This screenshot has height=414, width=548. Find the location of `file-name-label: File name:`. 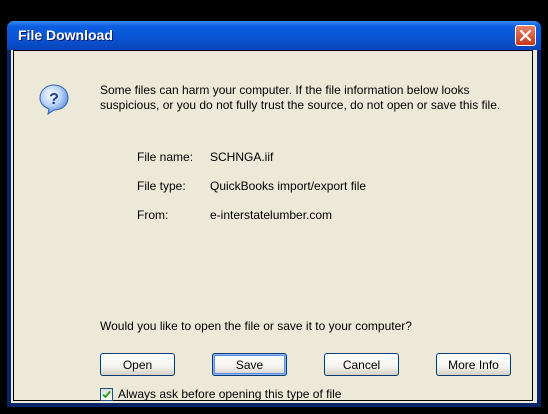

file-name-label: File name: is located at coordinates (165, 157).